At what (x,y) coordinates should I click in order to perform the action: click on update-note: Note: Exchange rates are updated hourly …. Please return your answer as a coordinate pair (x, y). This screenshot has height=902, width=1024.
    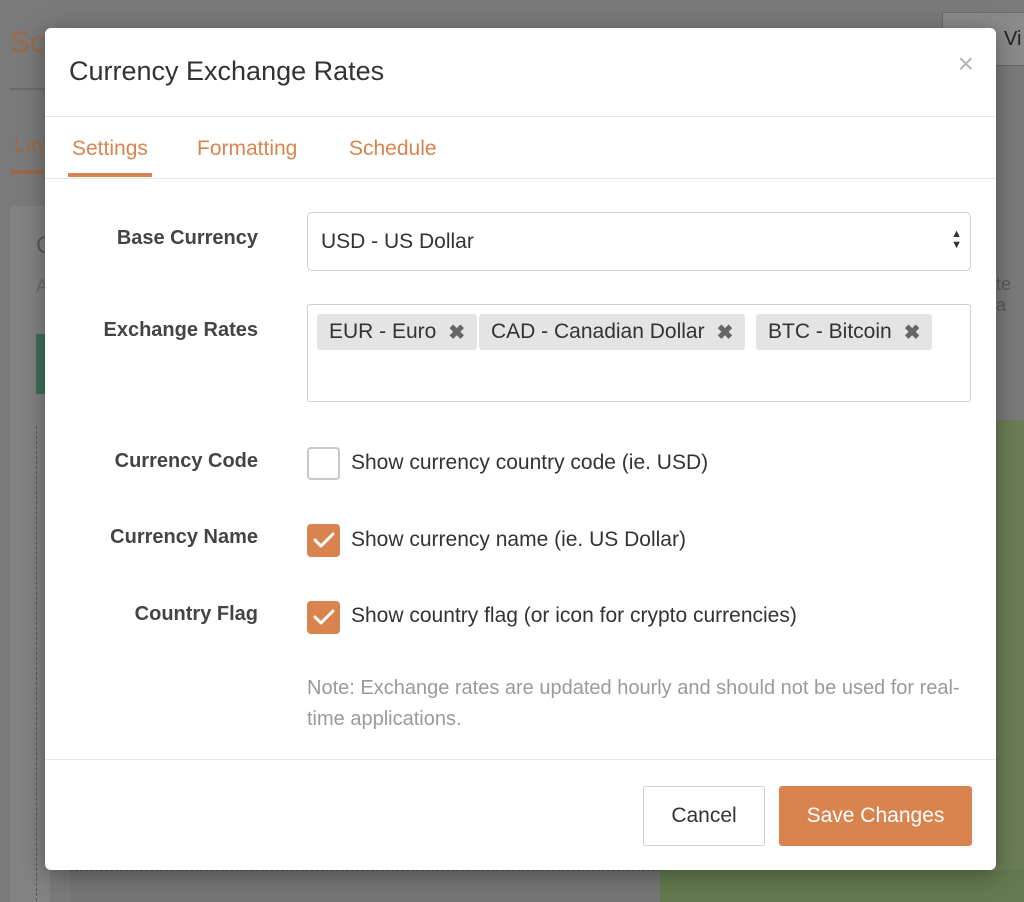
    Looking at the image, I should click on (633, 703).